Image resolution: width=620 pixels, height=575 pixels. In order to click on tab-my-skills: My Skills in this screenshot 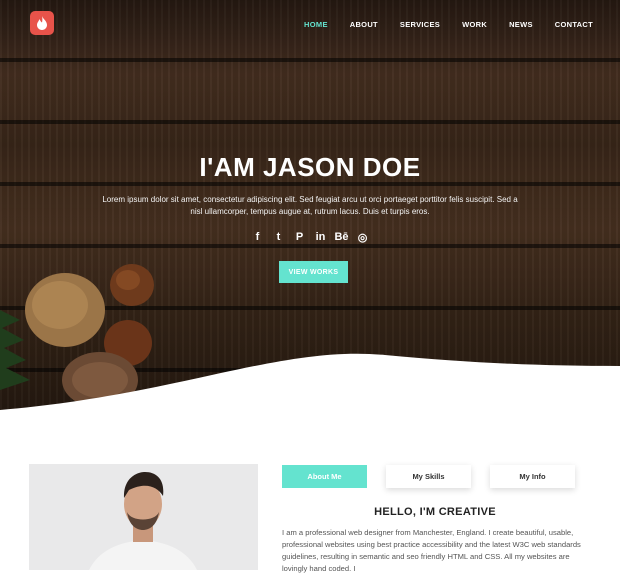, I will do `click(428, 476)`.